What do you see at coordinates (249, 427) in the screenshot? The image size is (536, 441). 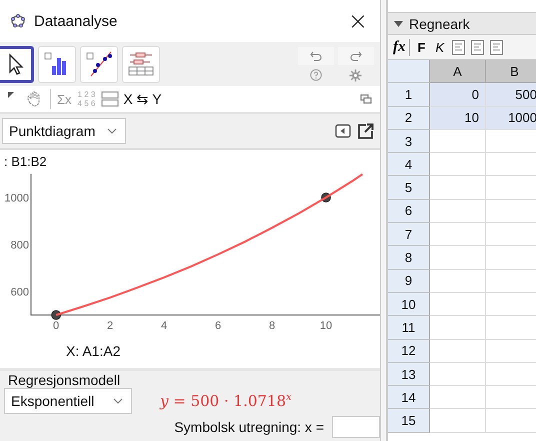 I see `symbolic-calc-label: Symbolsk utregning: x =` at bounding box center [249, 427].